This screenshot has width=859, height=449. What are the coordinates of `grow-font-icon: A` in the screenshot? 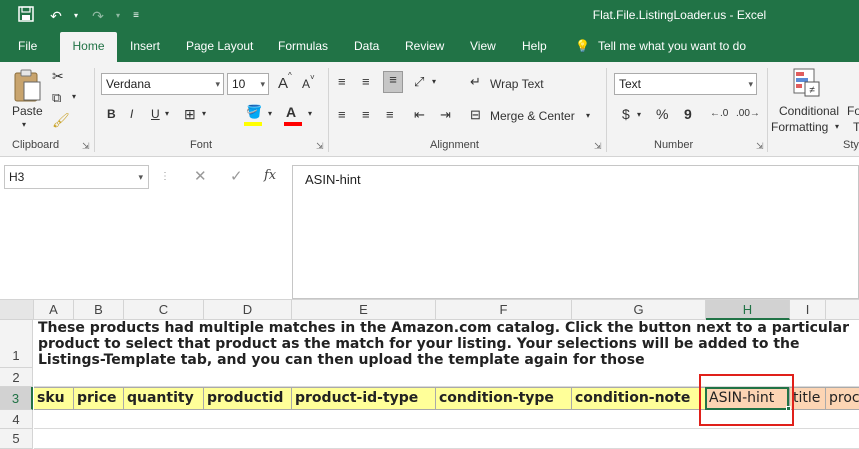 It's located at (283, 83).